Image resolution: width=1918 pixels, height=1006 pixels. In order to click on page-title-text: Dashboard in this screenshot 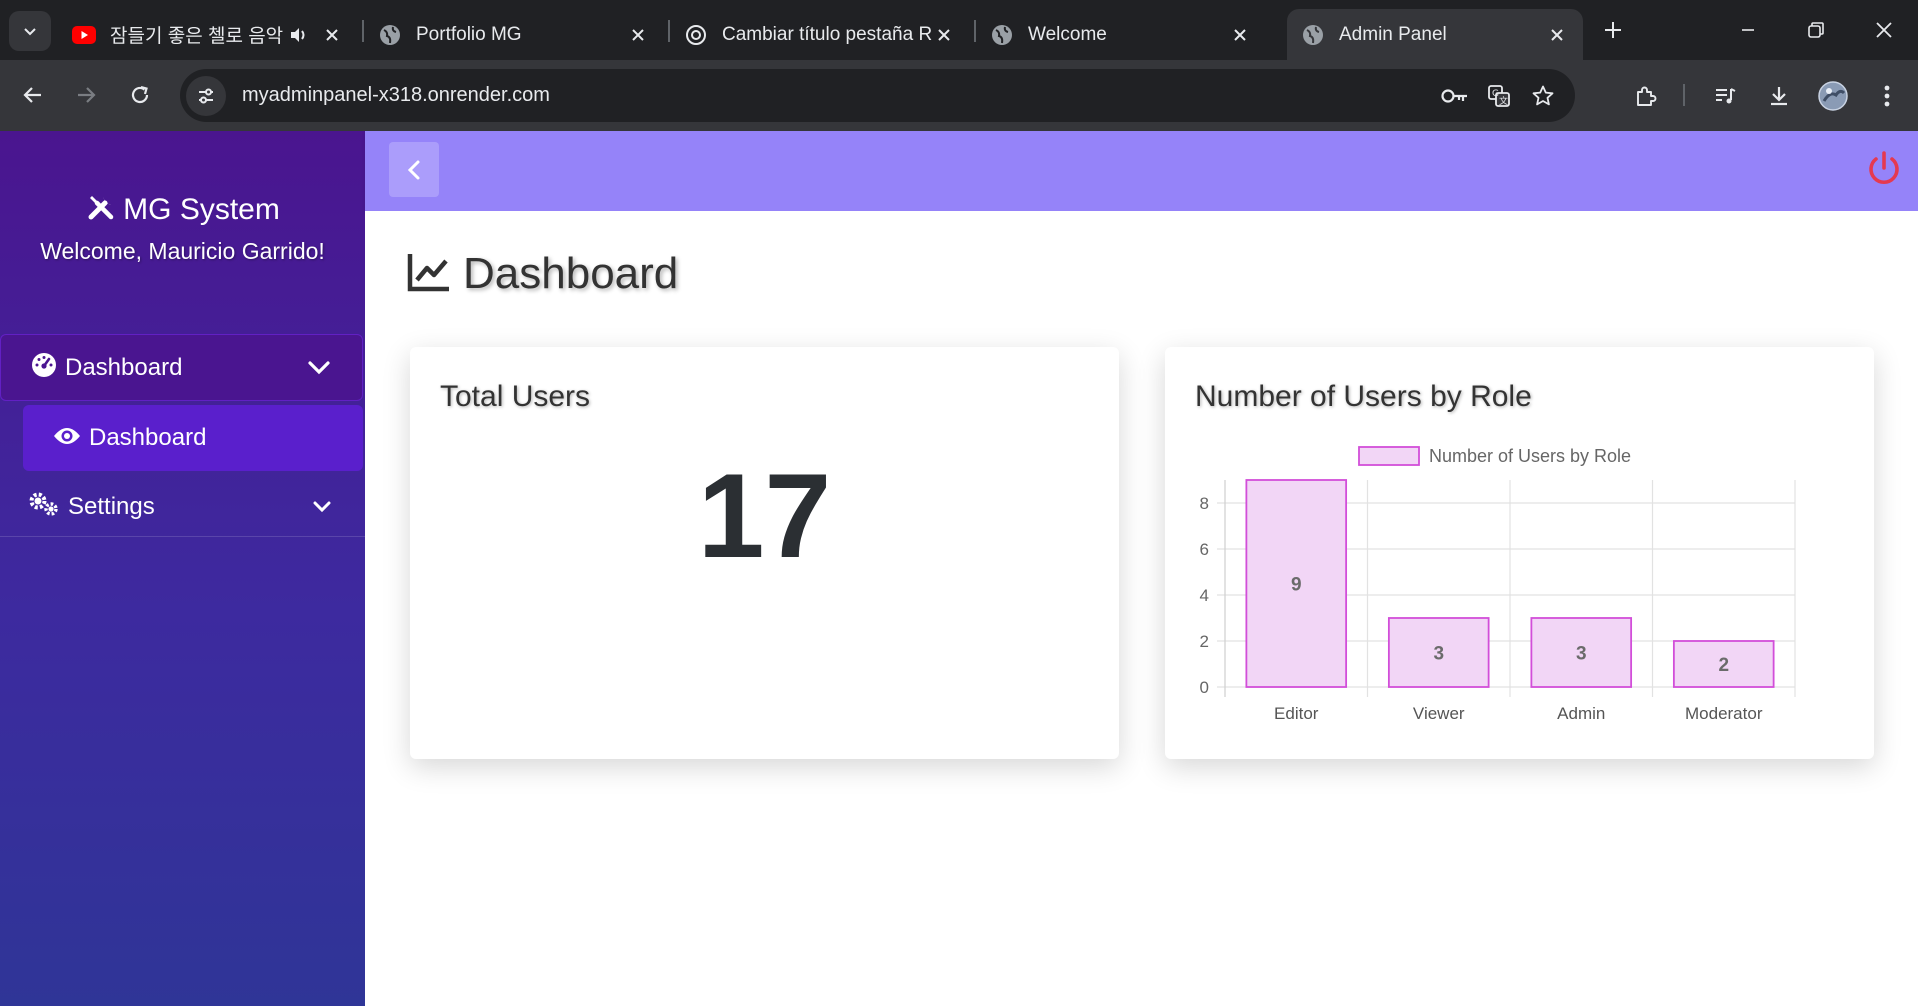, I will do `click(571, 273)`.